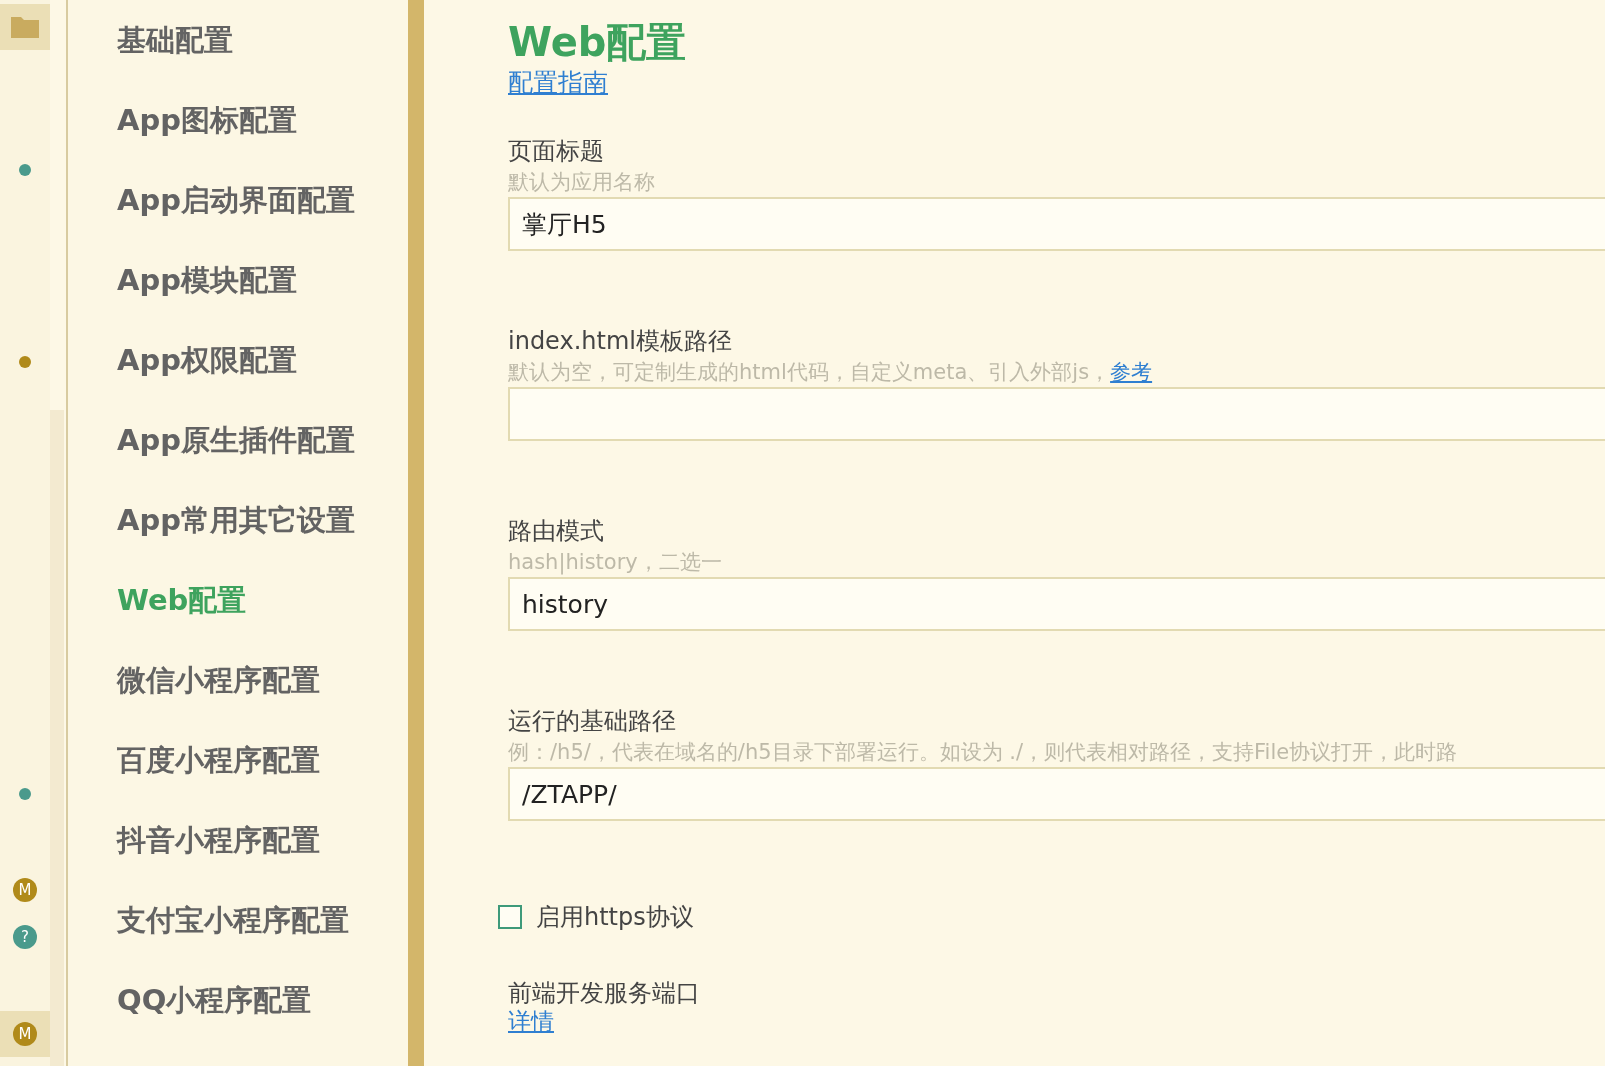 This screenshot has height=1066, width=1605. Describe the element at coordinates (582, 182) in the screenshot. I see `field-hint: 默认为应用名称` at that location.